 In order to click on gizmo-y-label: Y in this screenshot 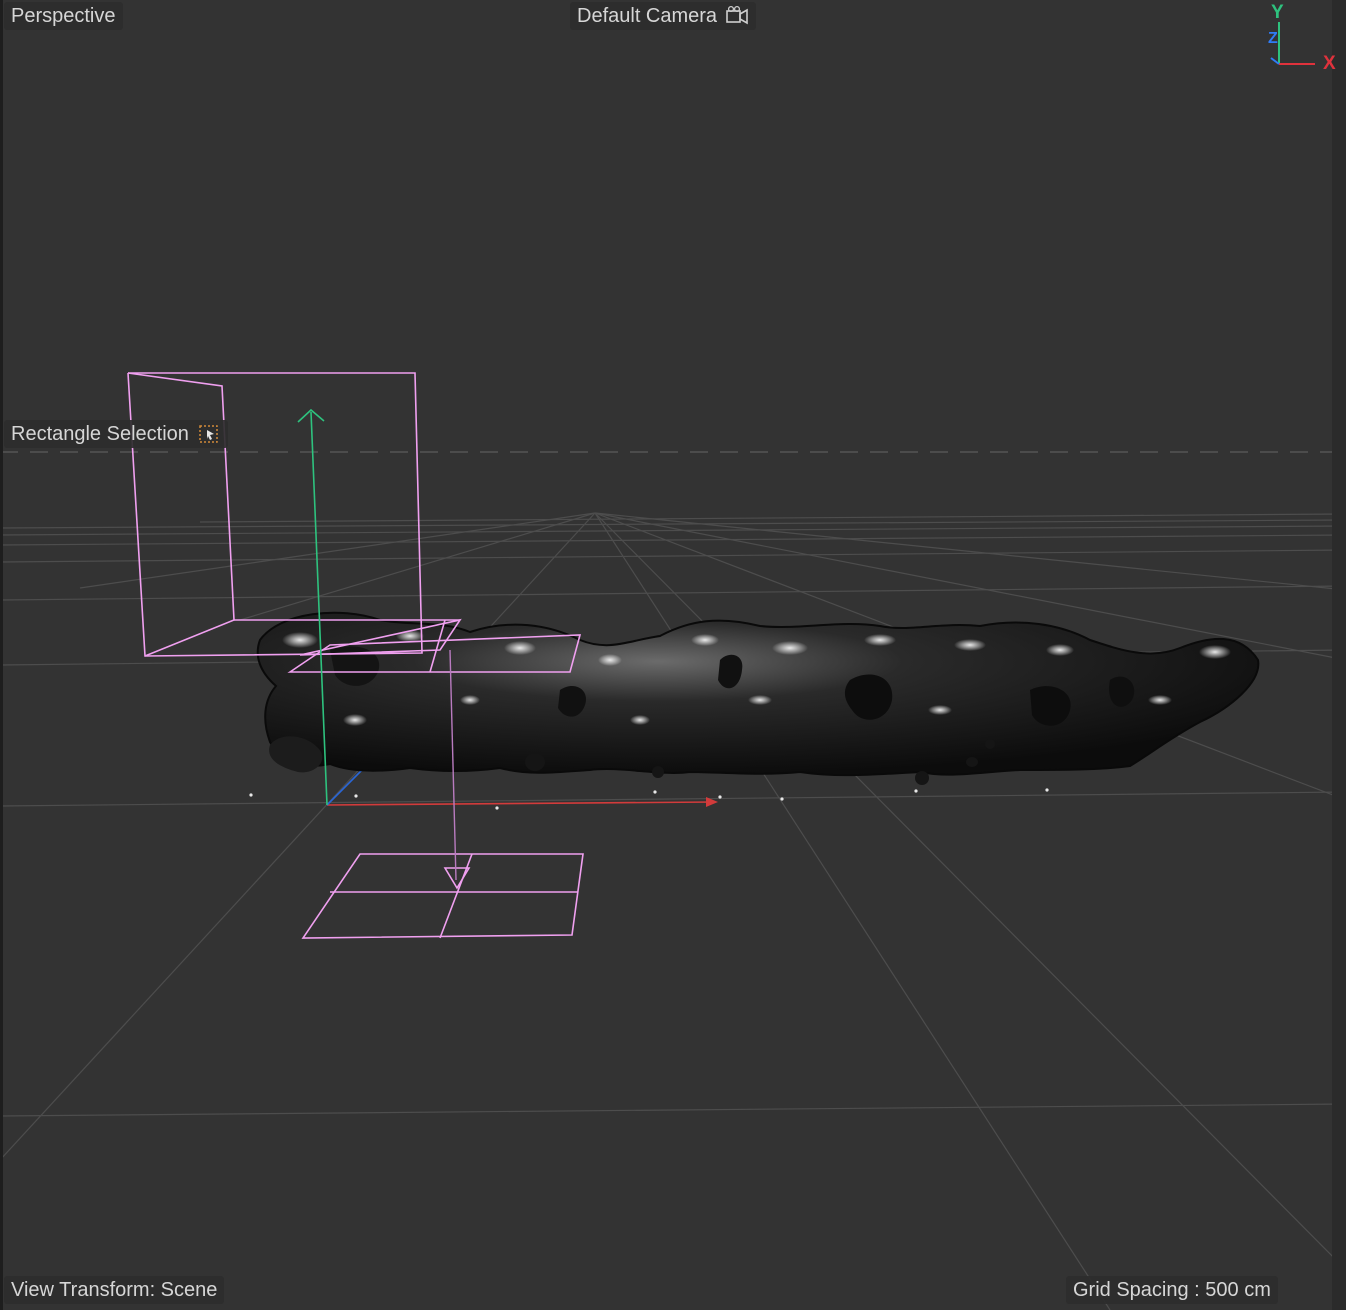, I will do `click(1277, 12)`.